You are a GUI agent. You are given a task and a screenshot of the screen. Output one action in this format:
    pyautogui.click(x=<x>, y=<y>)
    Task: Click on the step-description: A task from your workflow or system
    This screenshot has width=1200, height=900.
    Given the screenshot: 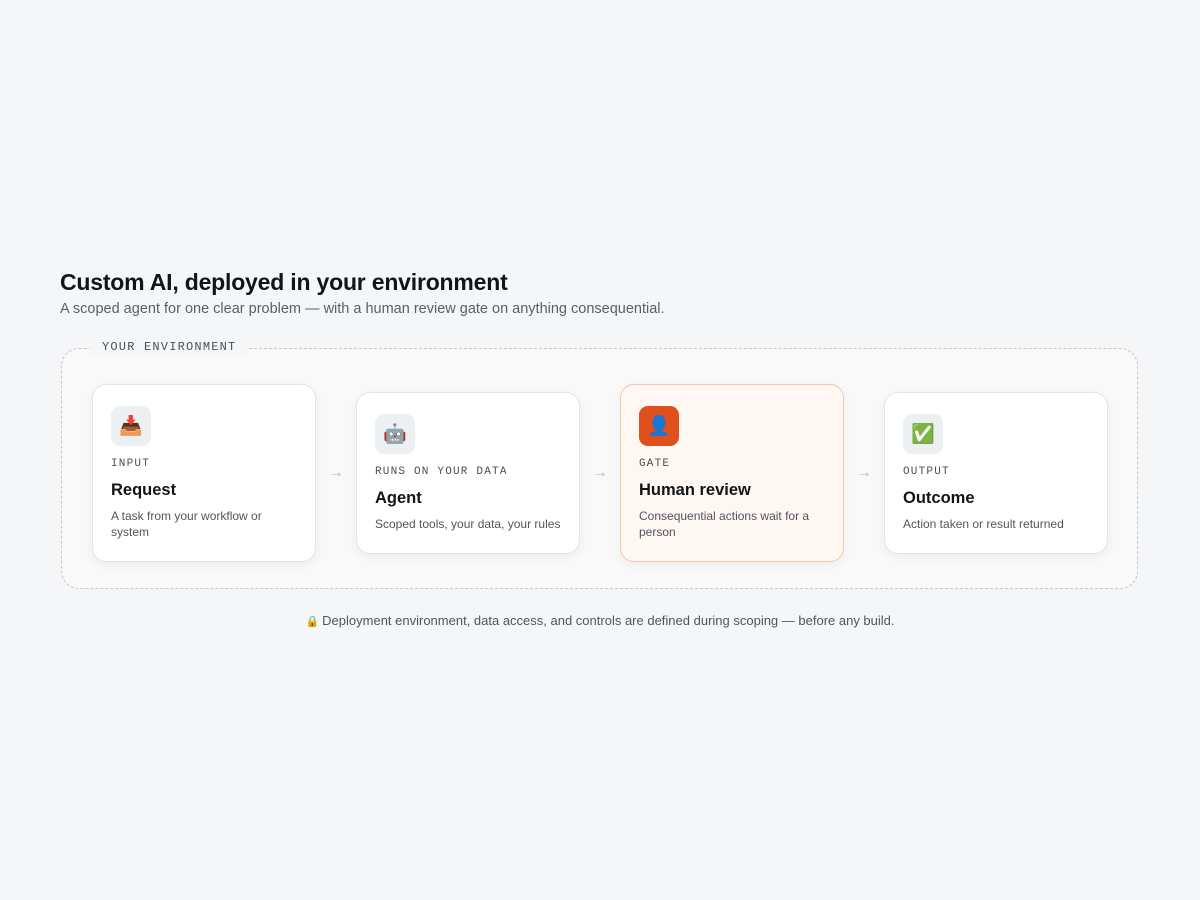 What is the action you would take?
    pyautogui.click(x=186, y=524)
    